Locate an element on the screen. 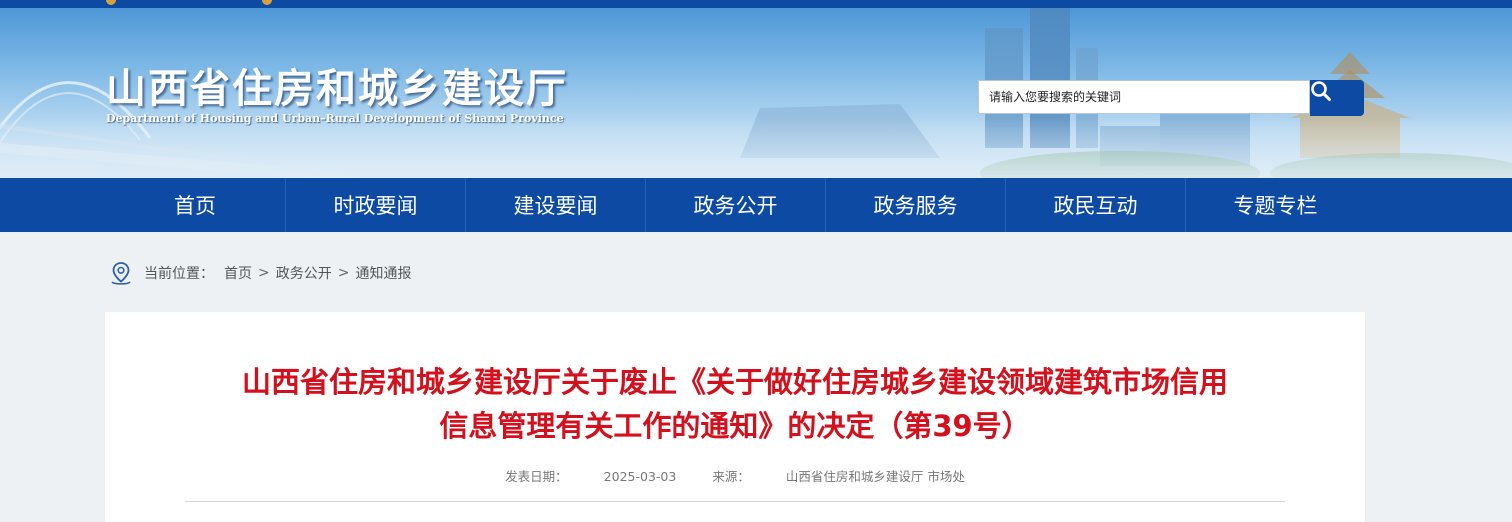 This screenshot has width=1512, height=522. breadcrumb: 当前位置： 首页 > 政务公开 > 通知通报 is located at coordinates (259, 273).